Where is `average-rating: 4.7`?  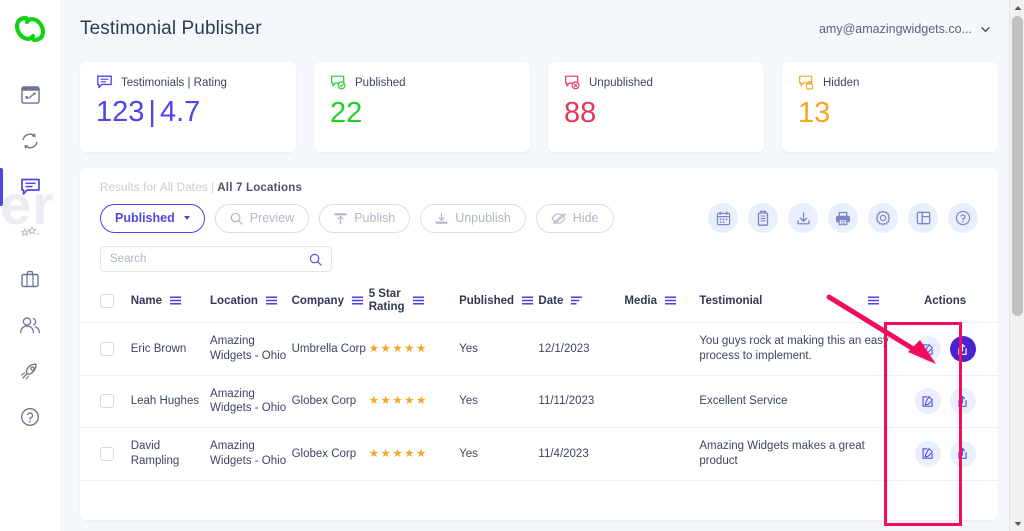
average-rating: 4.7 is located at coordinates (180, 112).